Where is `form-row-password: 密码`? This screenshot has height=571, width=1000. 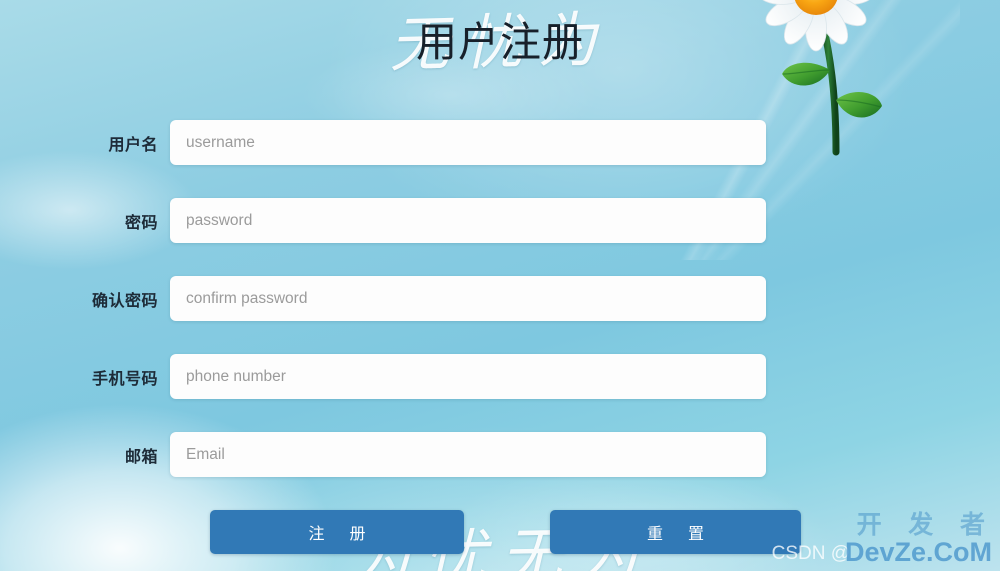 form-row-password: 密码 is located at coordinates (500, 220).